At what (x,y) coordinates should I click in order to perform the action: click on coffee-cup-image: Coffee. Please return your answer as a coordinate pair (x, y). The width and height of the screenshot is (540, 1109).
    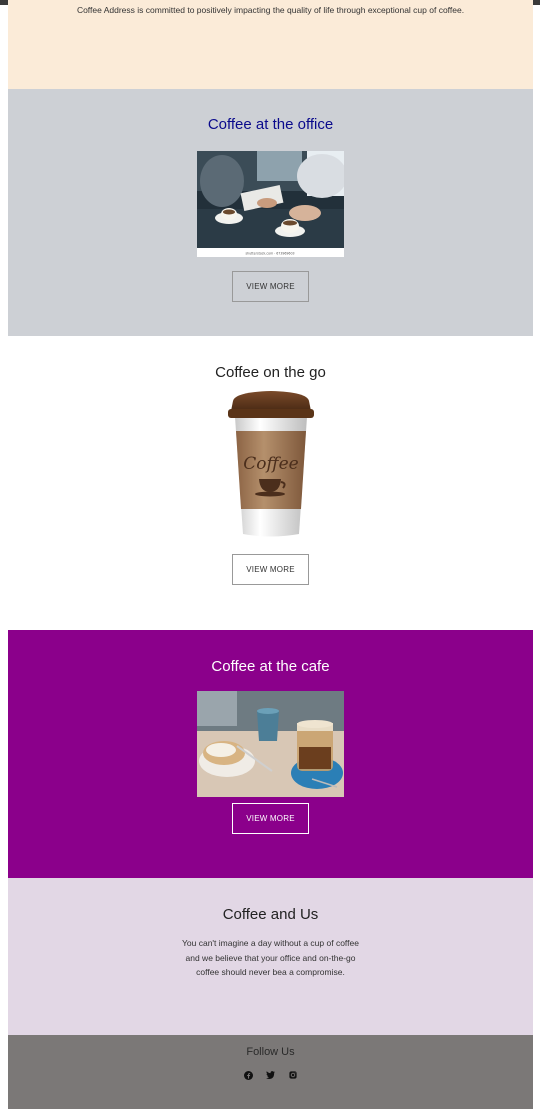
    Looking at the image, I should click on (271, 464).